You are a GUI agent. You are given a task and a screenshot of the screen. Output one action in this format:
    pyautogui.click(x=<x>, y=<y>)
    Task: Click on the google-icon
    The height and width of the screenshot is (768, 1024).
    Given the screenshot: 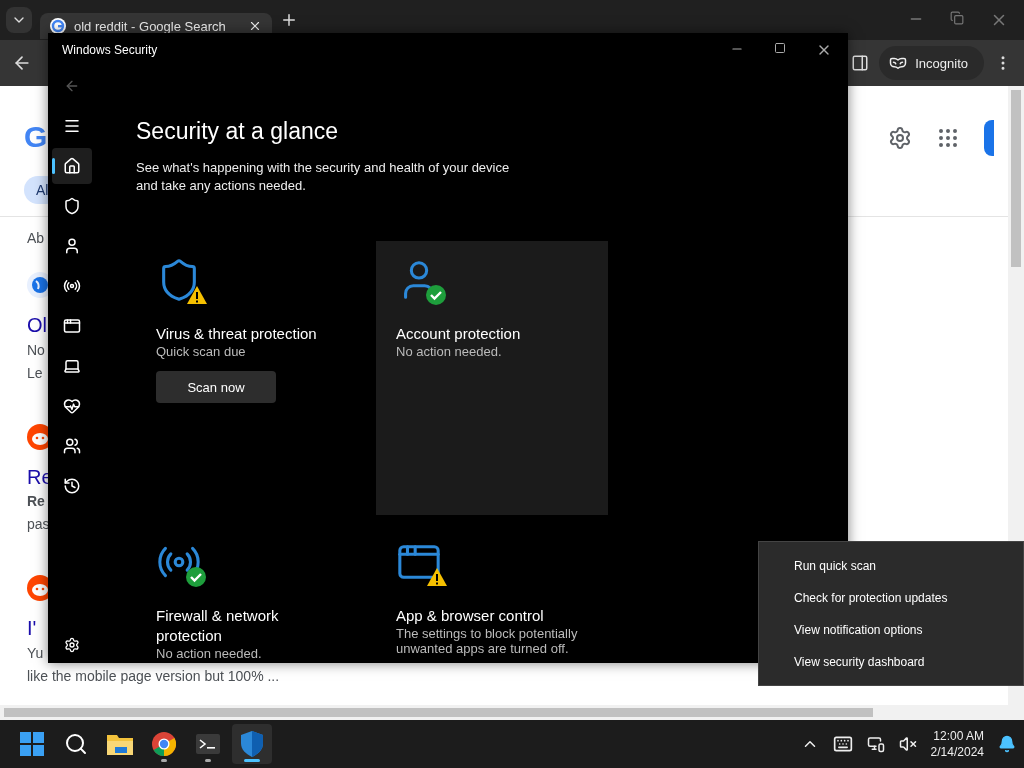 What is the action you would take?
    pyautogui.click(x=58, y=26)
    